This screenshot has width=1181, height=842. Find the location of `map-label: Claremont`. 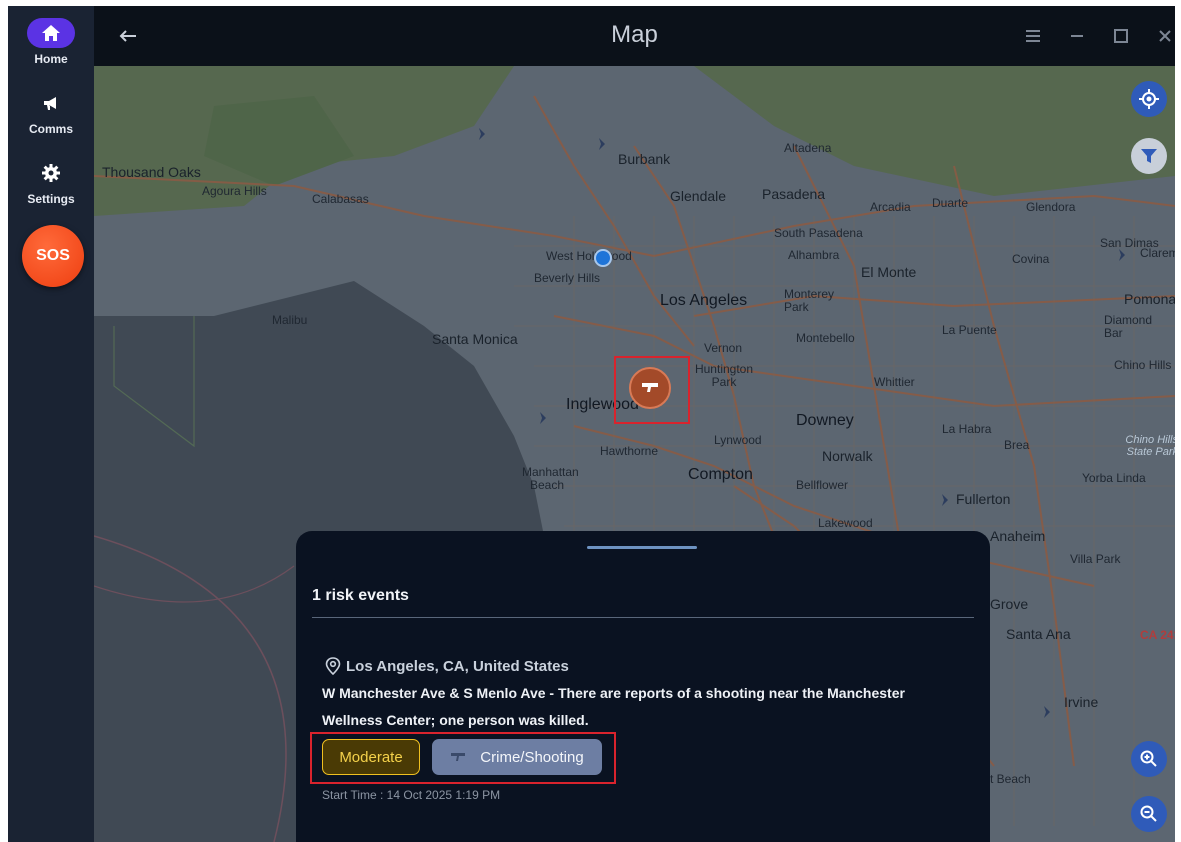

map-label: Claremont is located at coordinates (1157, 253).